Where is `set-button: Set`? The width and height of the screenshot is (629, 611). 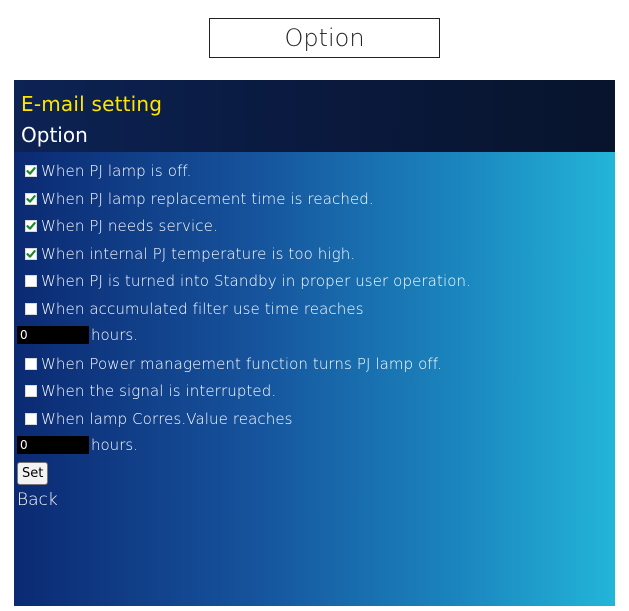 set-button: Set is located at coordinates (33, 473).